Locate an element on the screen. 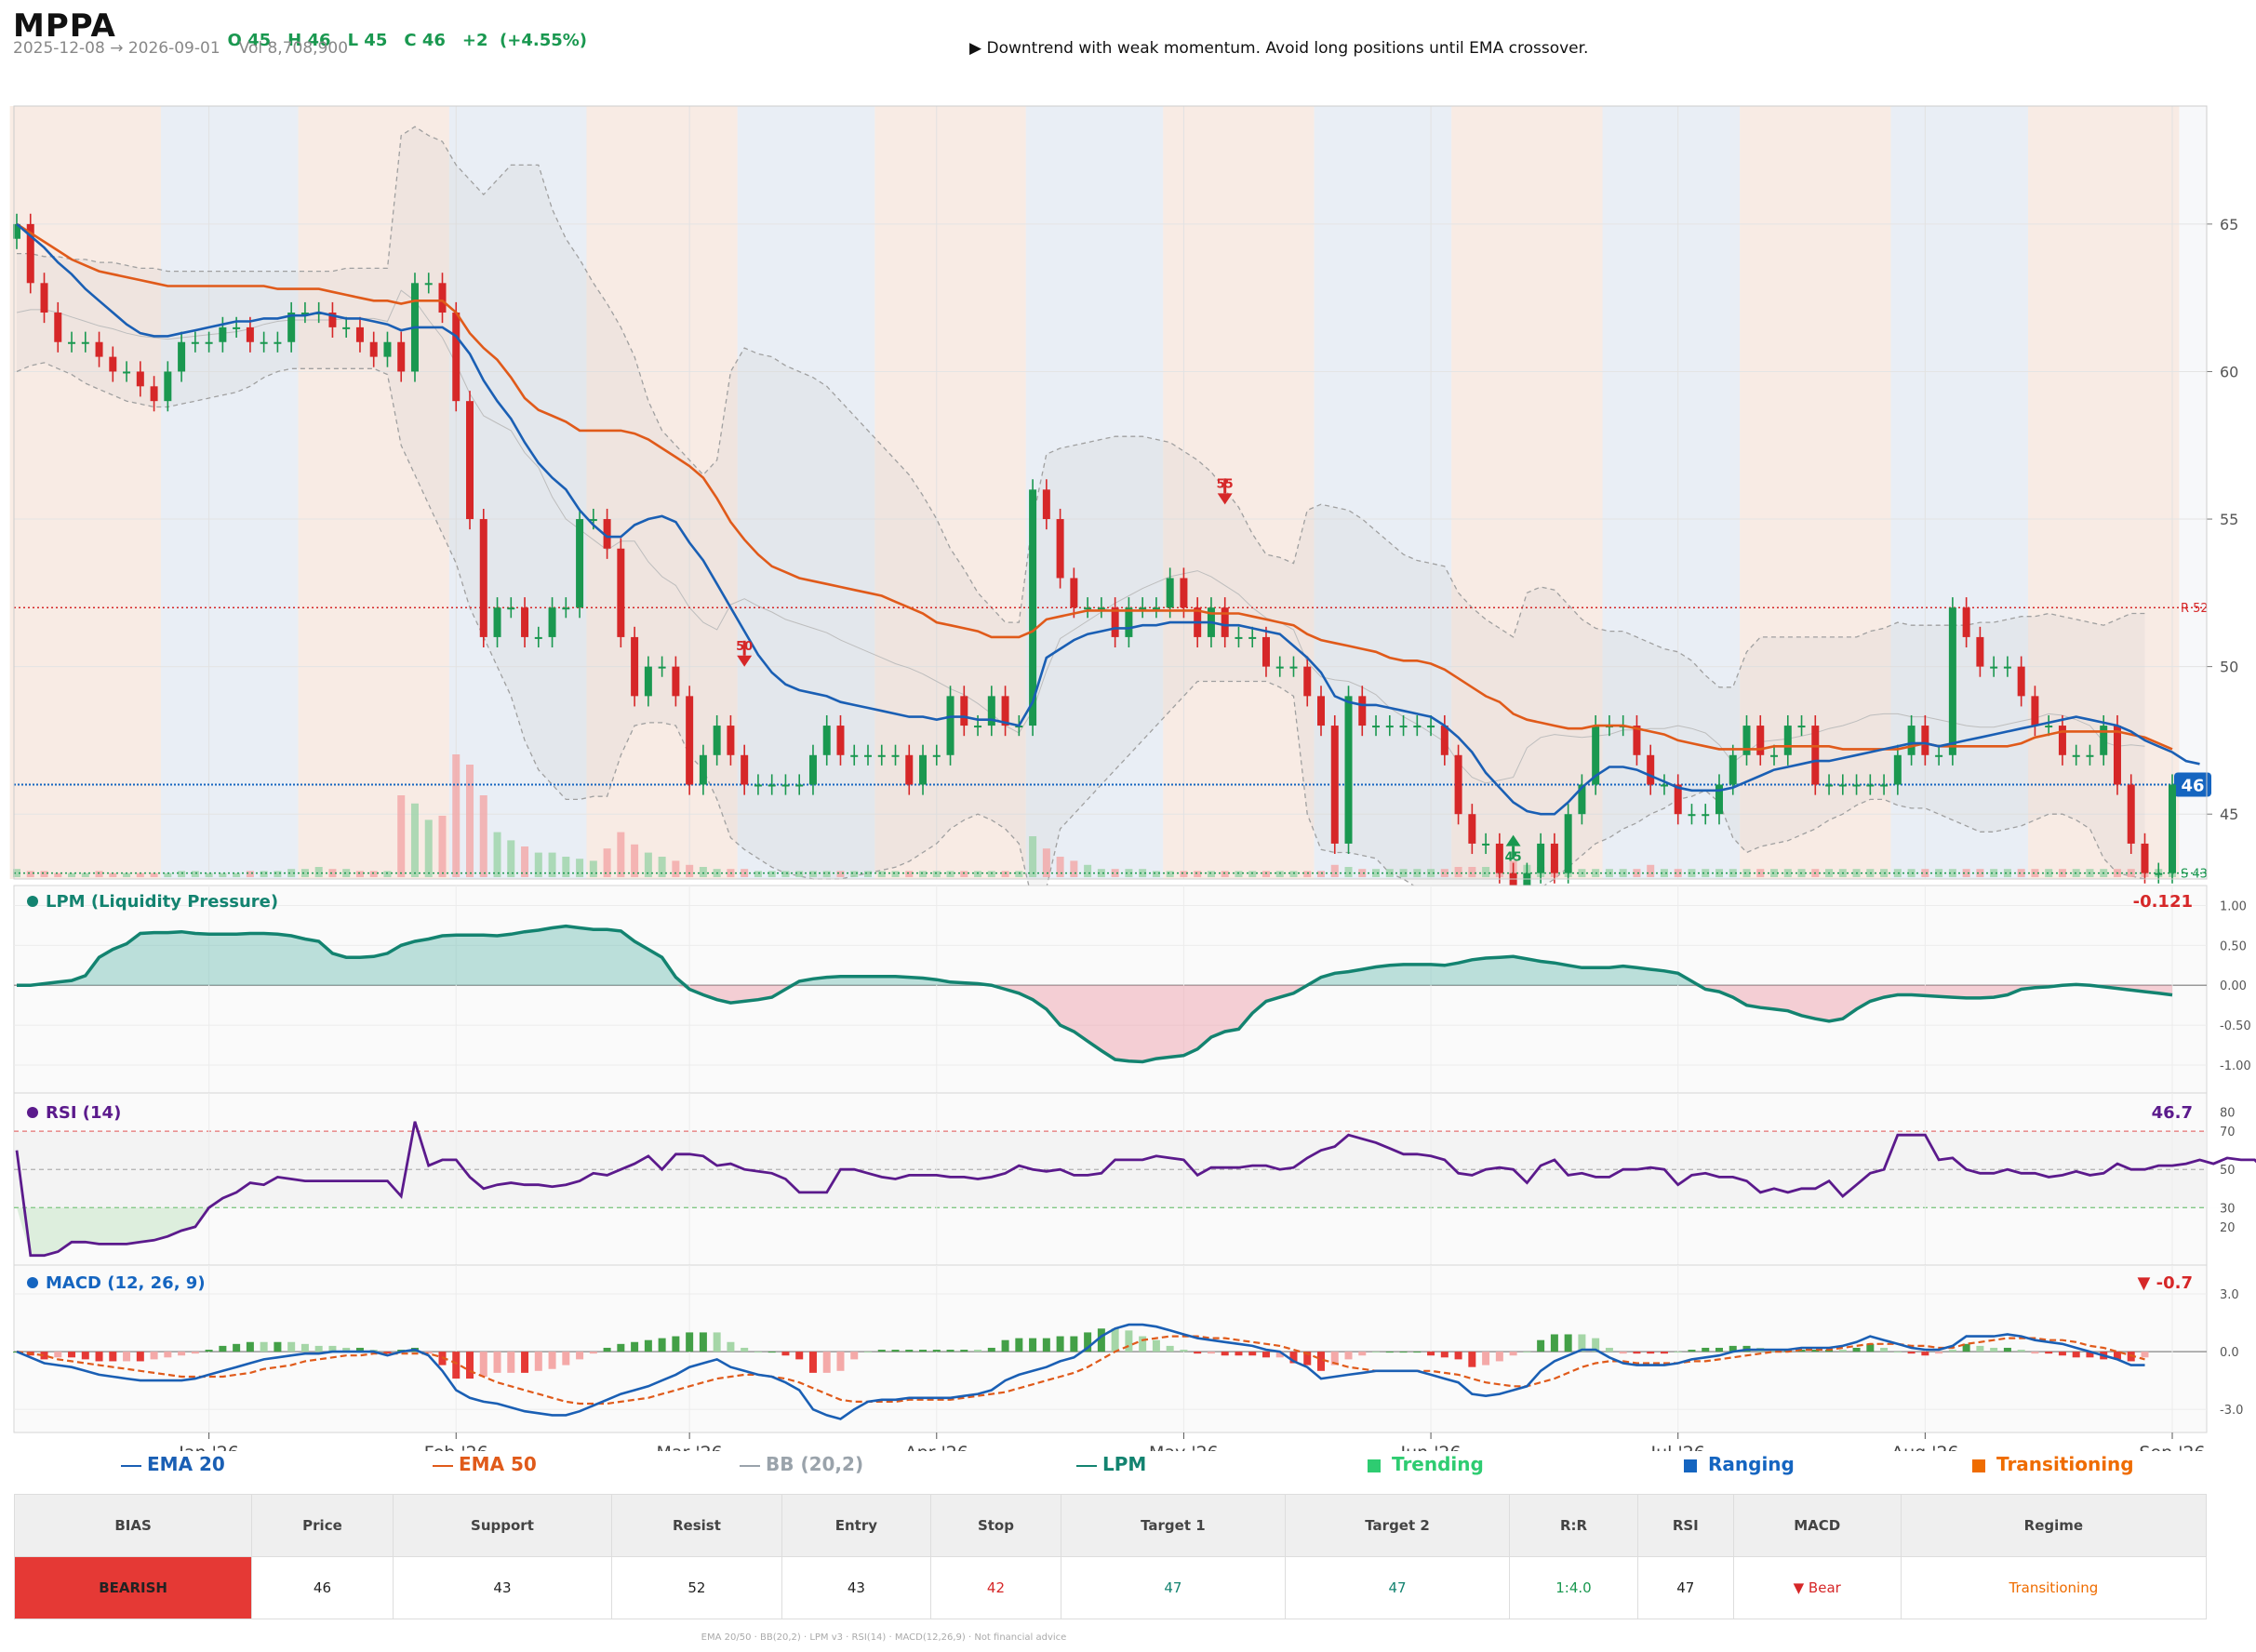  legend-transitioning: Transitioning is located at coordinates (2053, 1464).